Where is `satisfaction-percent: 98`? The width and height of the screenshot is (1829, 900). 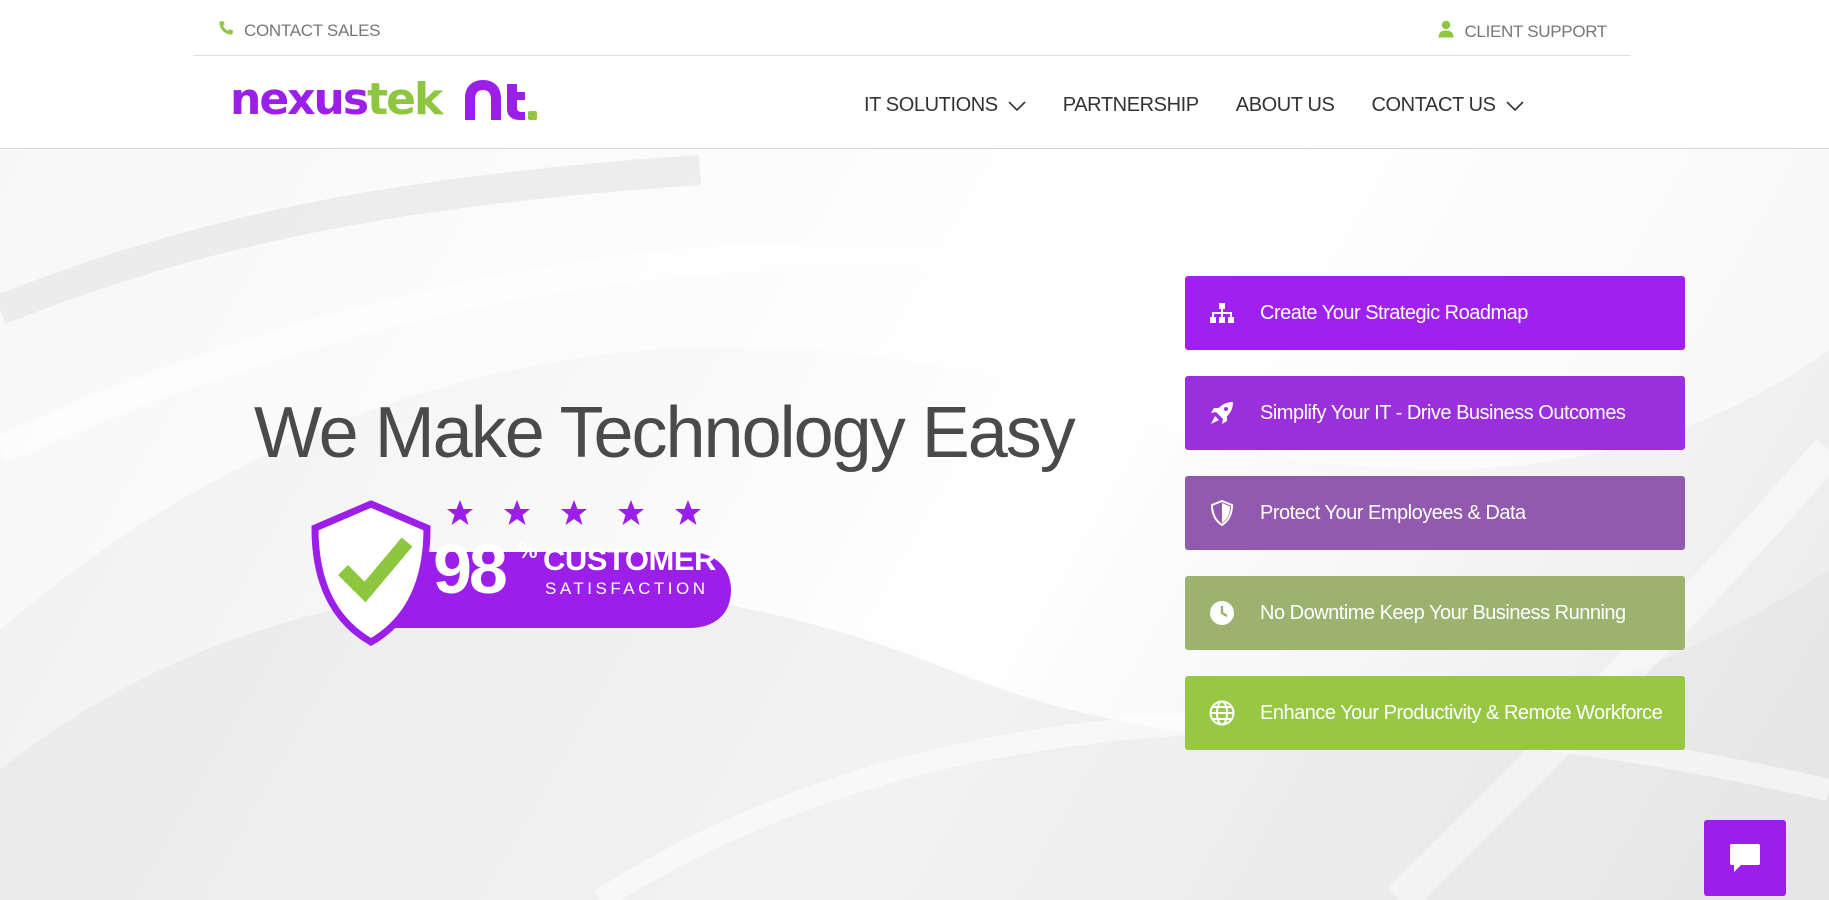
satisfaction-percent: 98 is located at coordinates (470, 569).